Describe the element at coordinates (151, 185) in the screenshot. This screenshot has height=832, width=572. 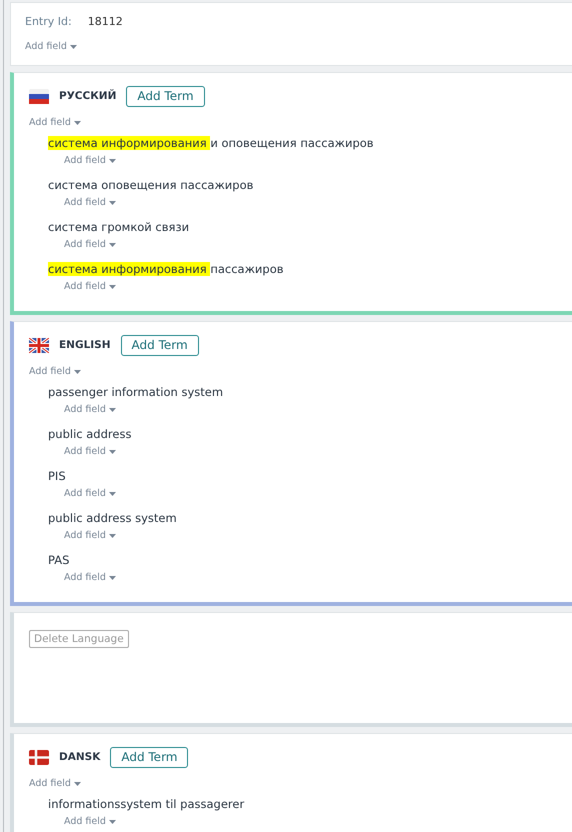
I see `term-text: система оповещения пассажиров` at that location.